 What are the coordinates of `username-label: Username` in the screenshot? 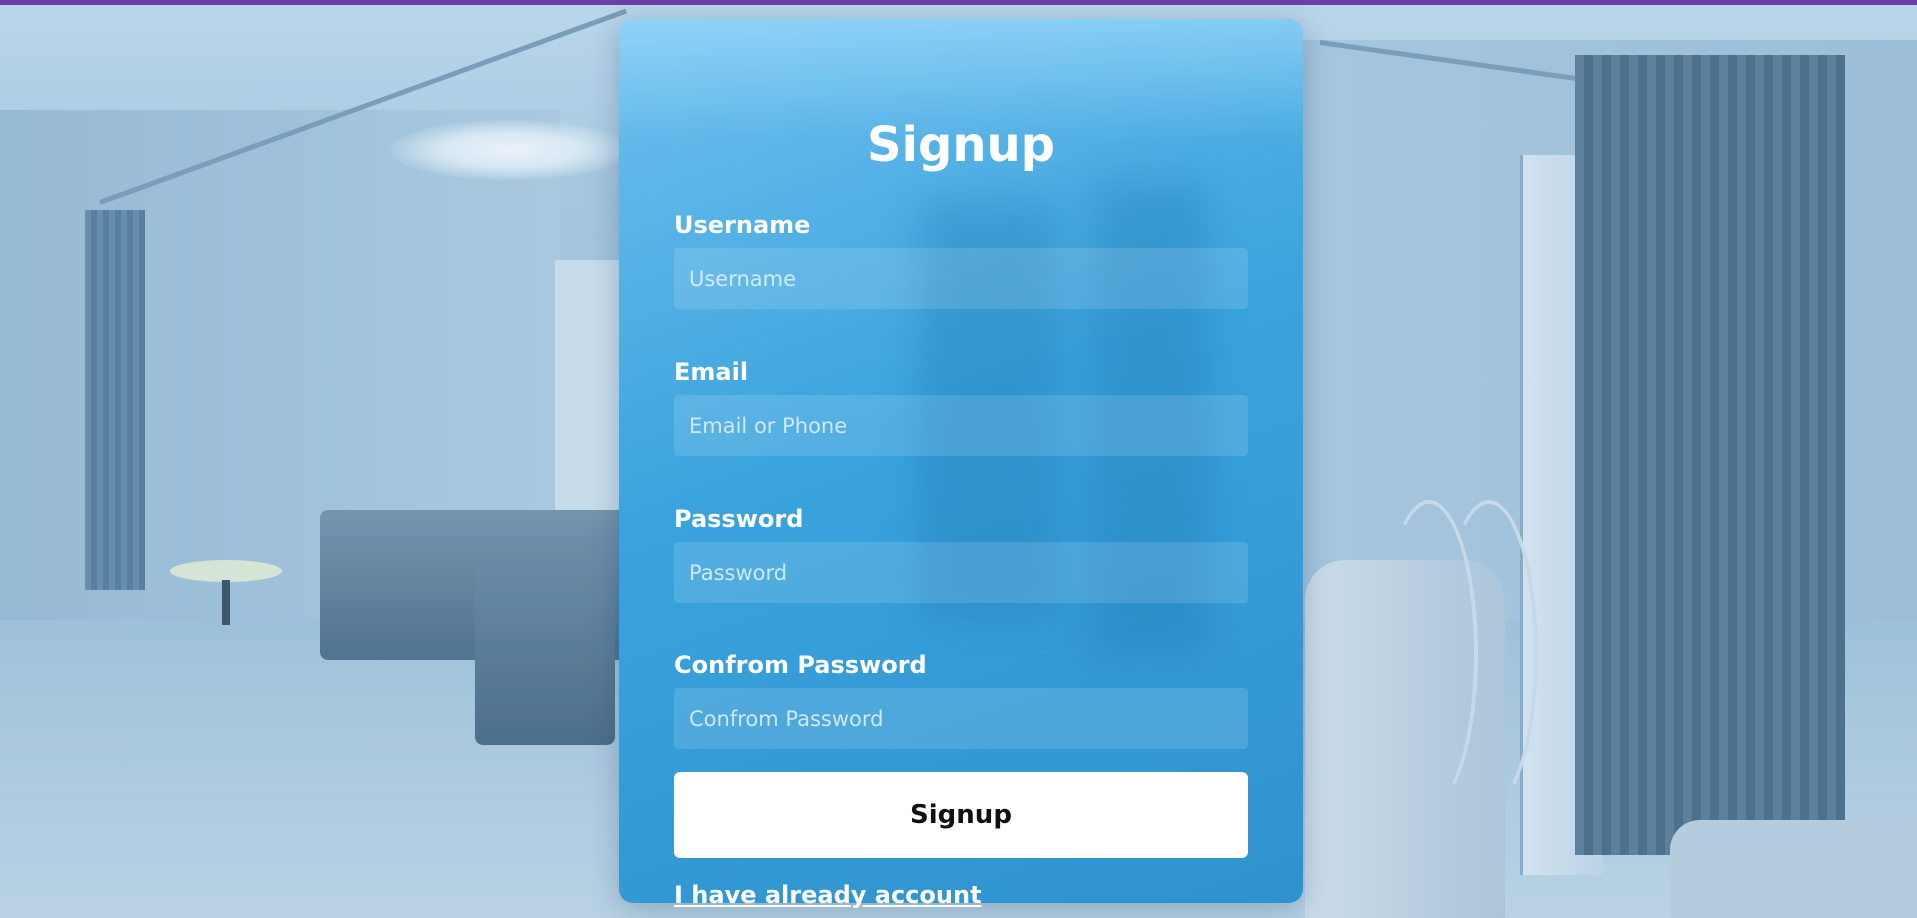 It's located at (742, 225).